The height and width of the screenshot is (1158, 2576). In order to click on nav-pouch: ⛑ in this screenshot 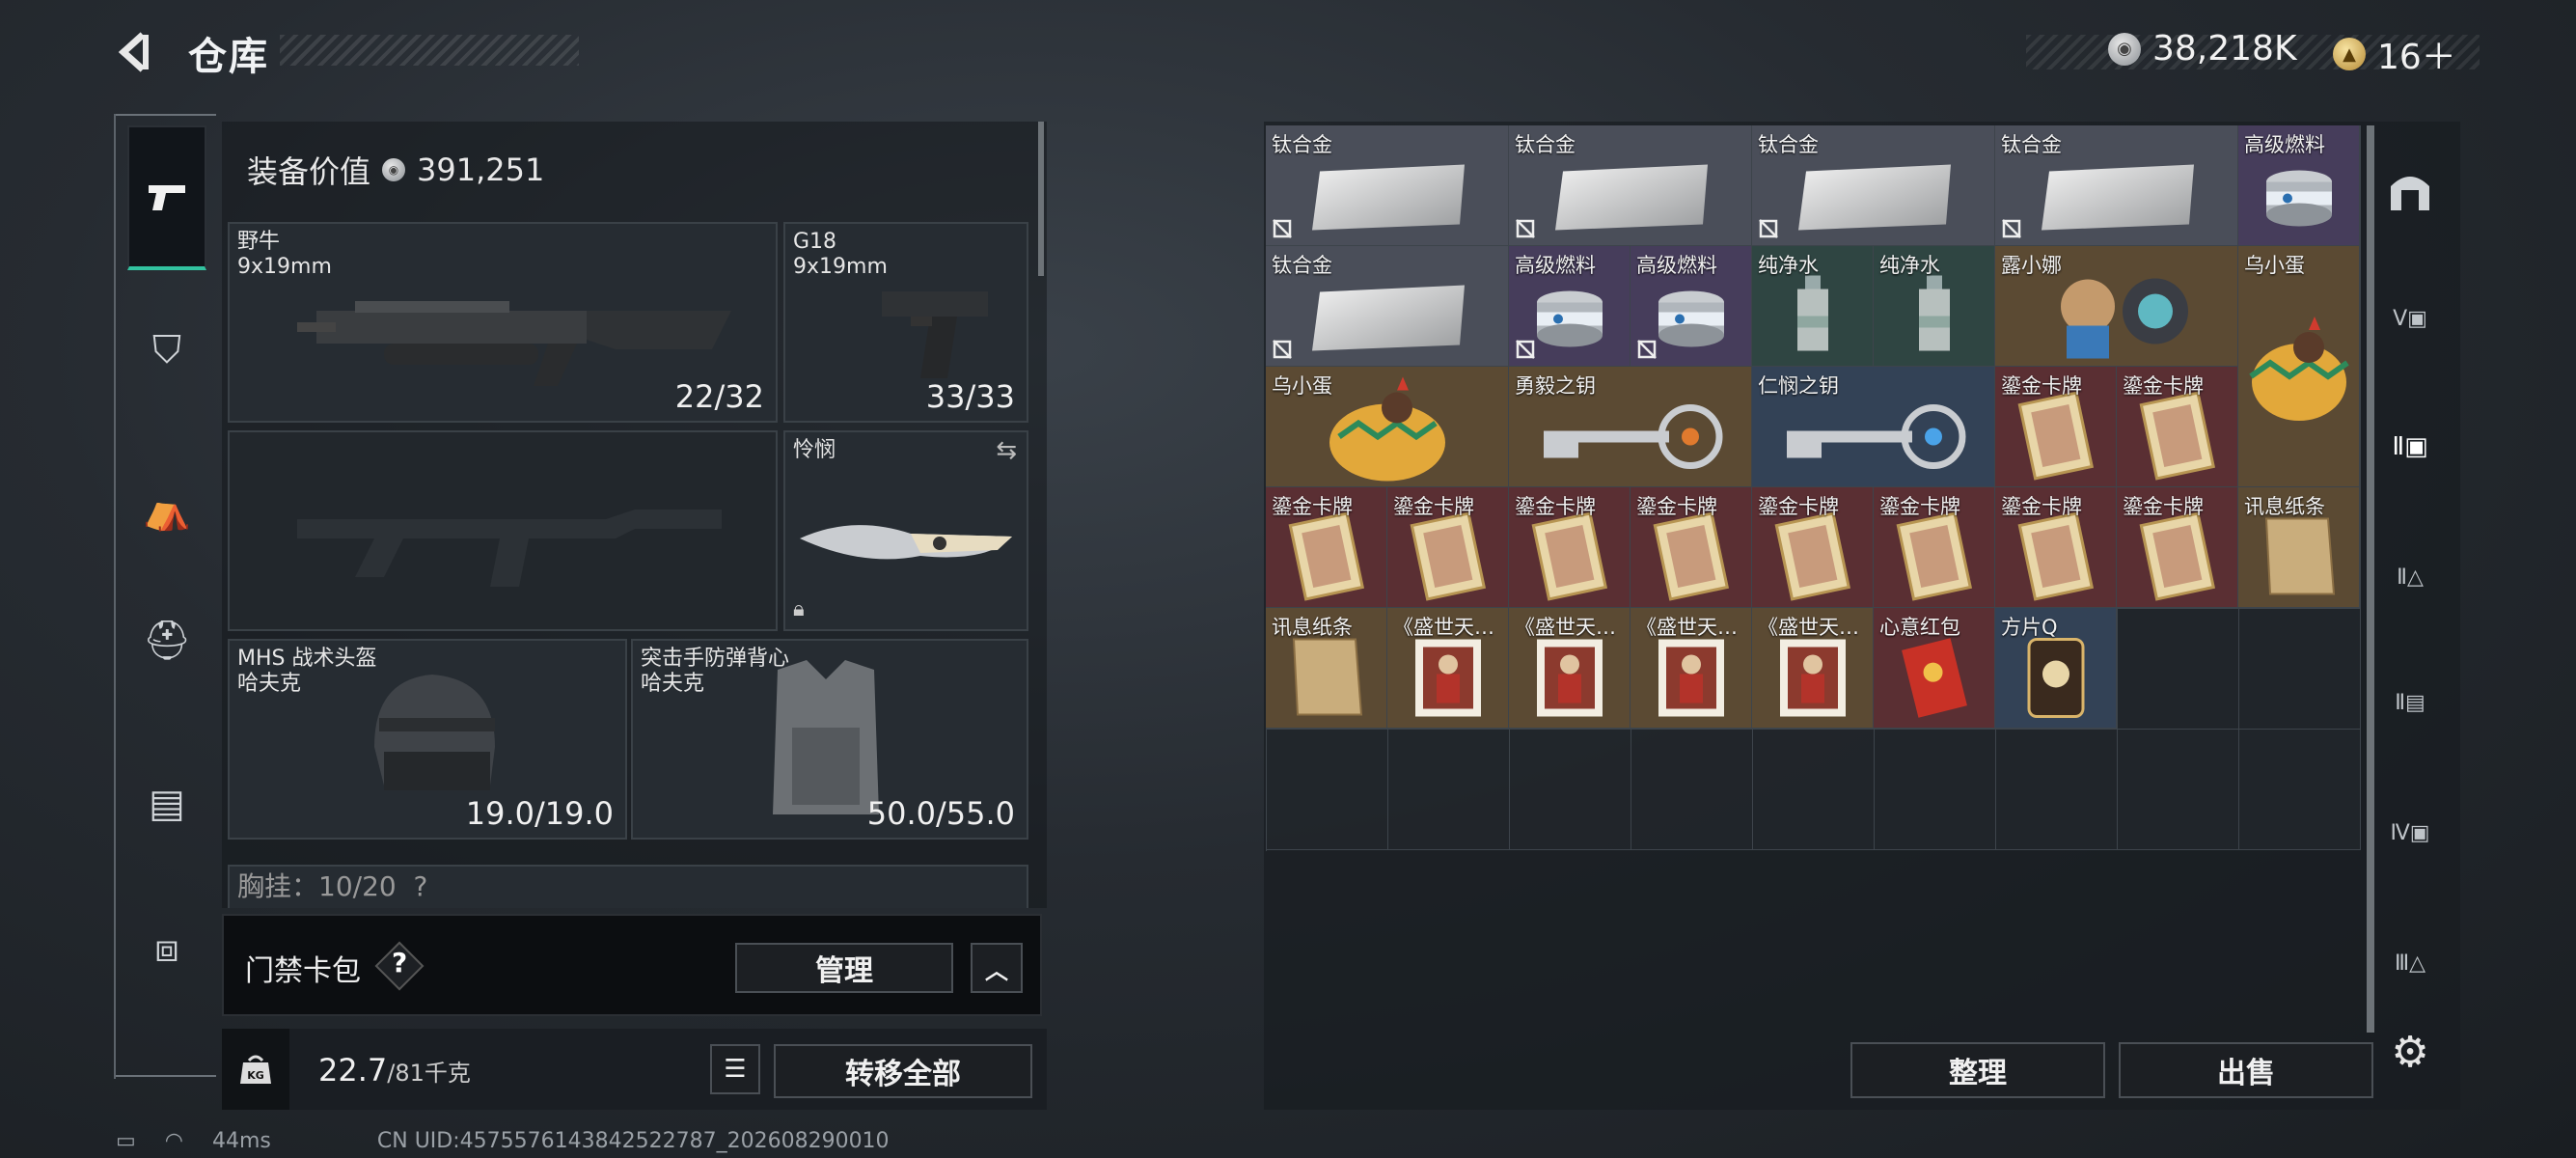, I will do `click(167, 639)`.